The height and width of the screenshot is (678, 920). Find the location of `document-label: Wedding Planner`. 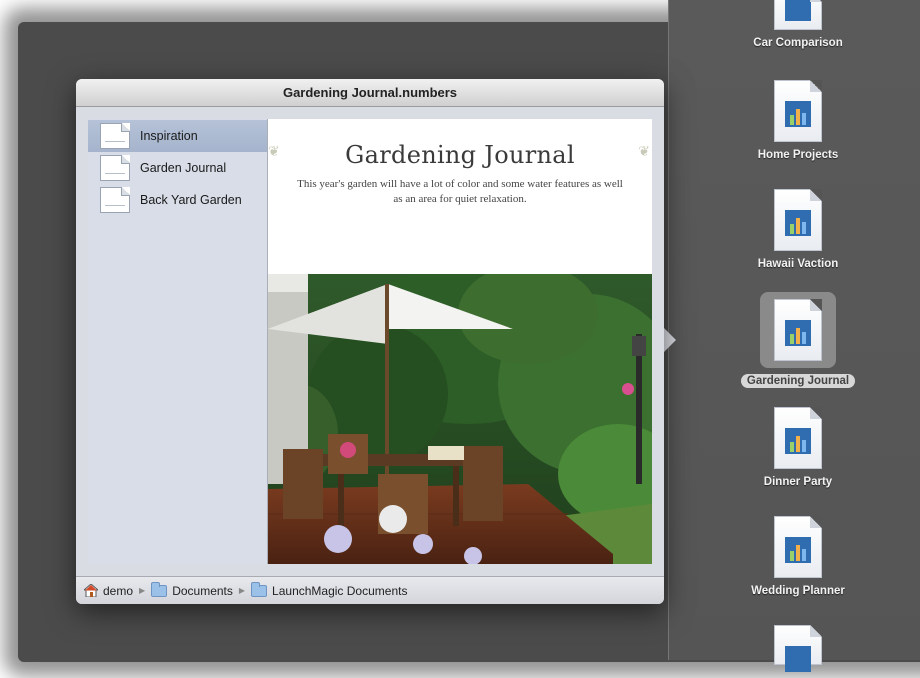

document-label: Wedding Planner is located at coordinates (798, 591).